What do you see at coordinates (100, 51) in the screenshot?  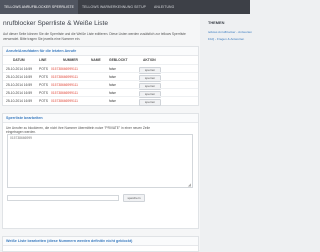 I see `recent-calls-title: Anrufe/Anrufdaten für die letzten Anrufe` at bounding box center [100, 51].